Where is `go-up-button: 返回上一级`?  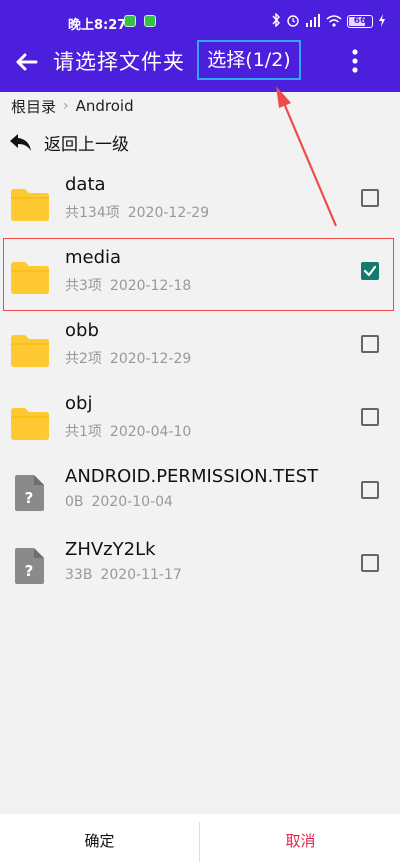
go-up-button: 返回上一级 is located at coordinates (68, 142).